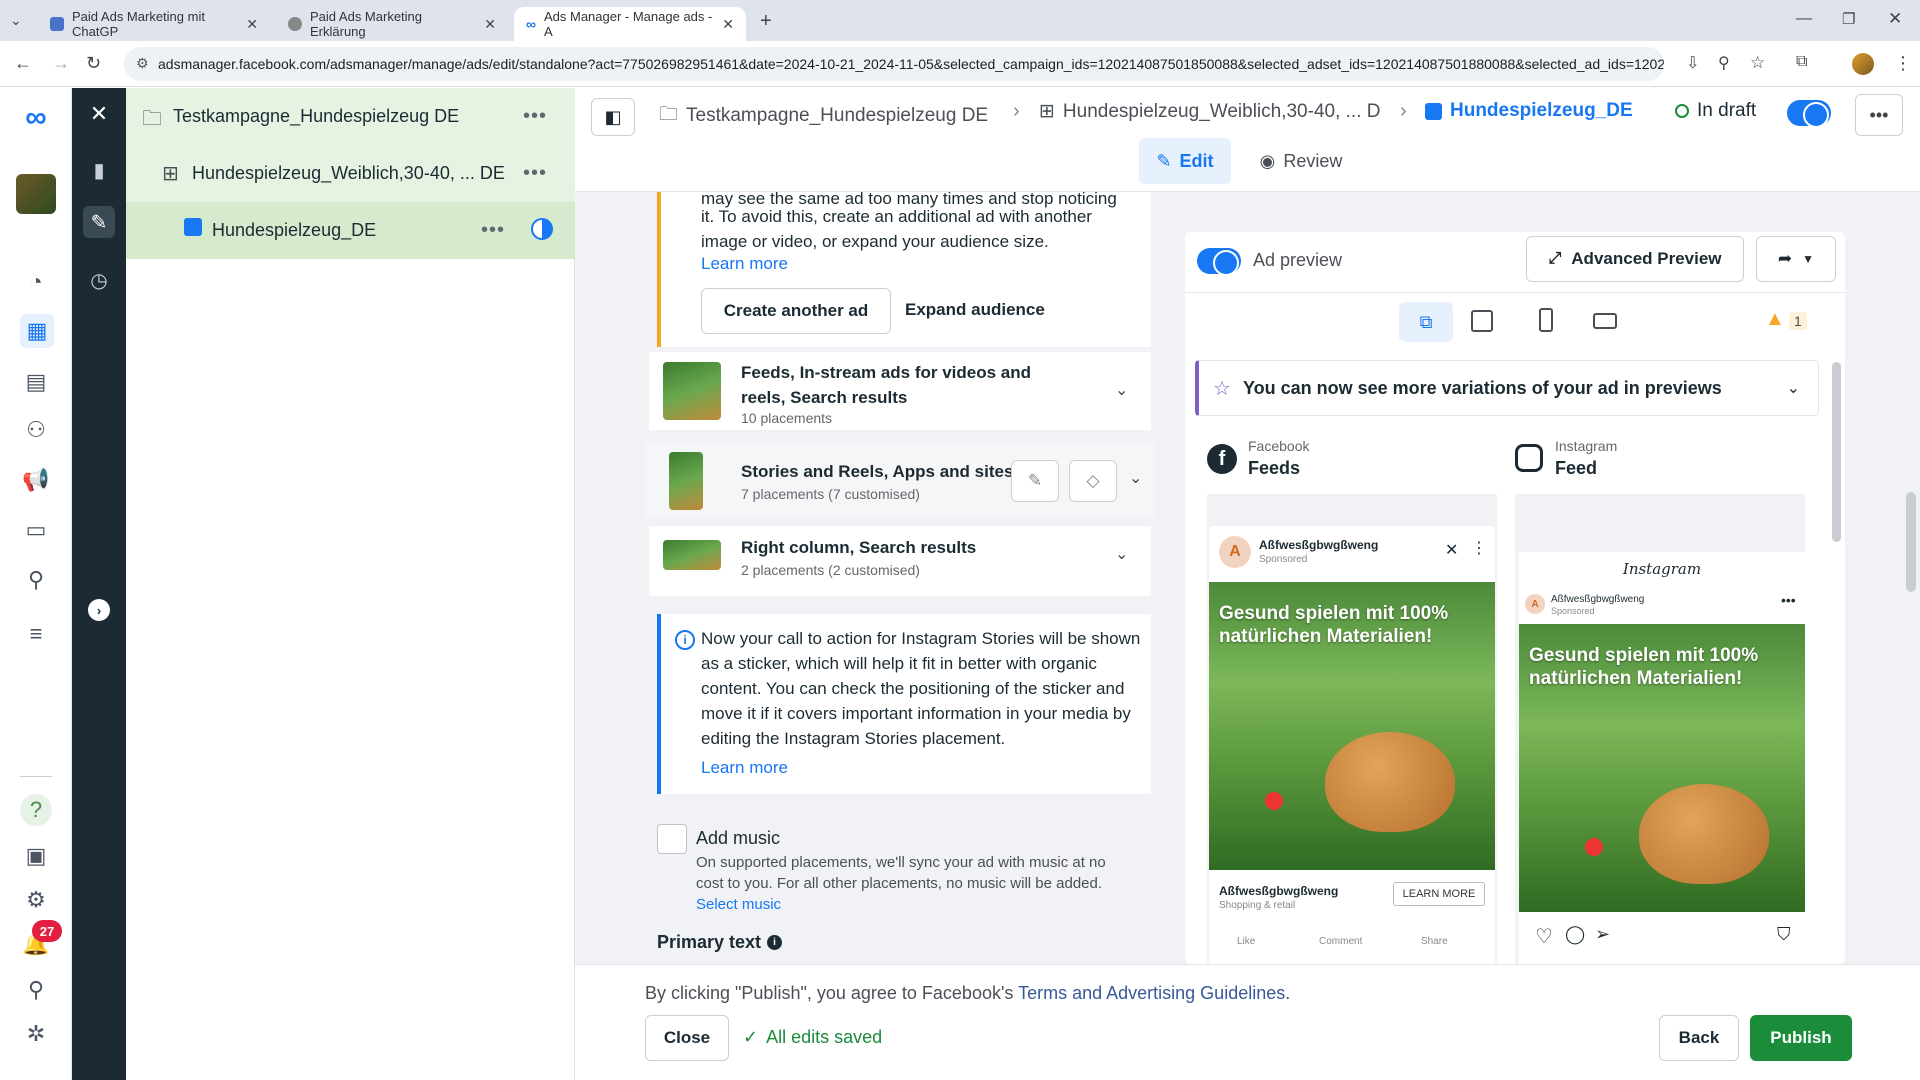 This screenshot has height=1080, width=1920. What do you see at coordinates (99, 610) in the screenshot?
I see `expand-panel-chevron-icon: ›` at bounding box center [99, 610].